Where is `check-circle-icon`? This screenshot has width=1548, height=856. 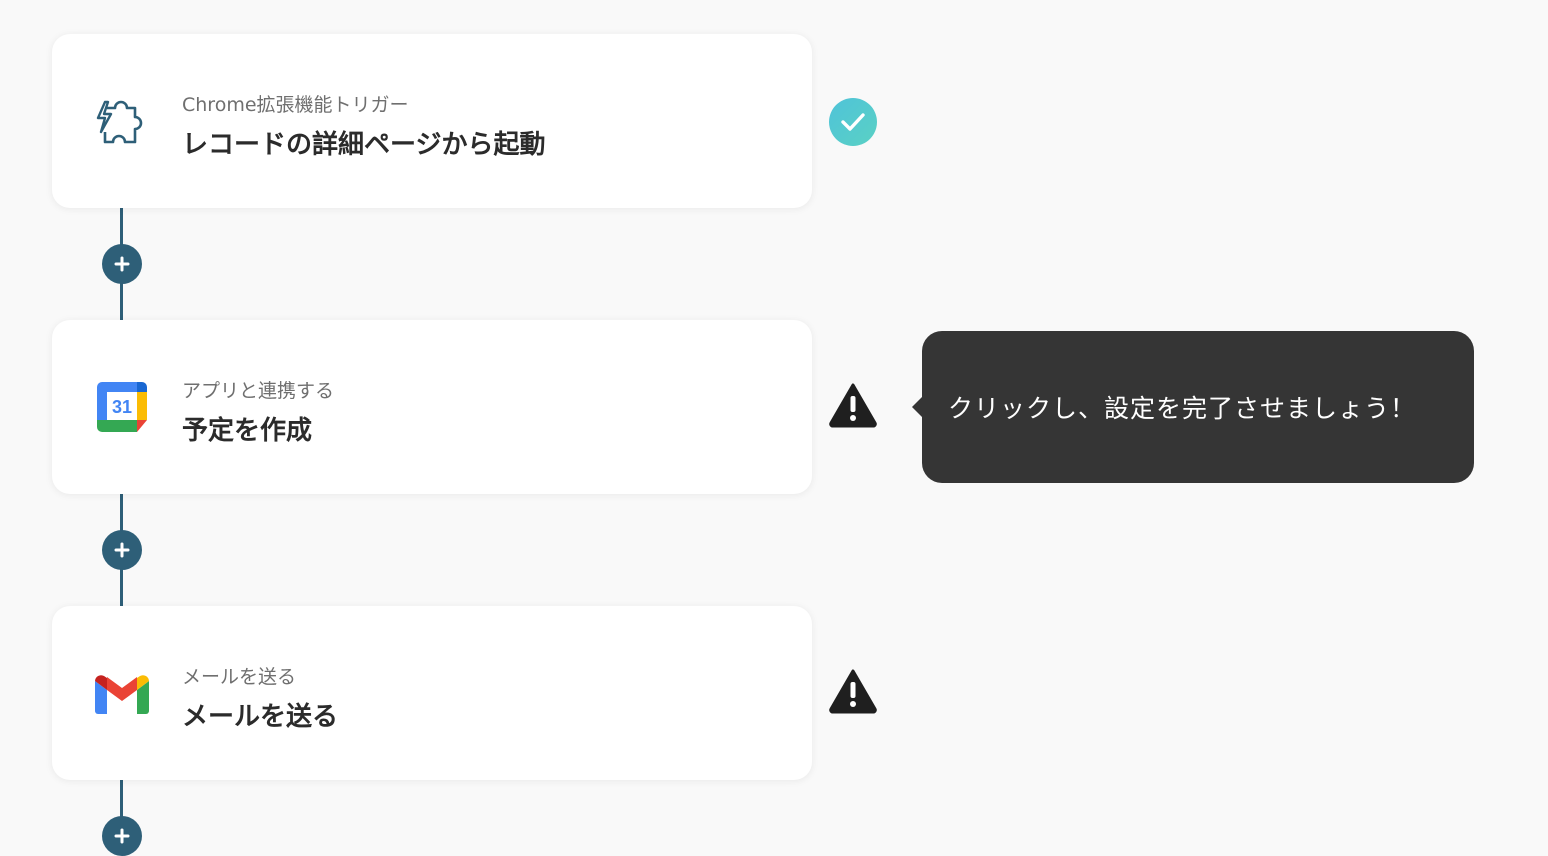
check-circle-icon is located at coordinates (853, 122).